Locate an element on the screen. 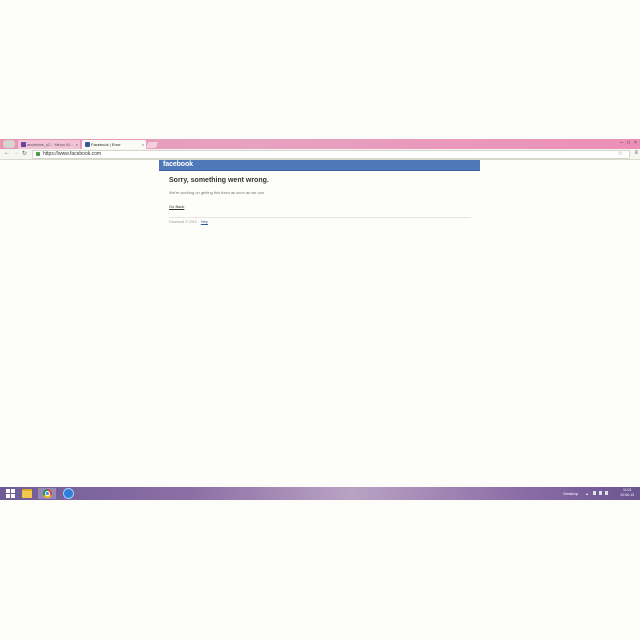 The height and width of the screenshot is (640, 640). help-link: Help is located at coordinates (204, 222).